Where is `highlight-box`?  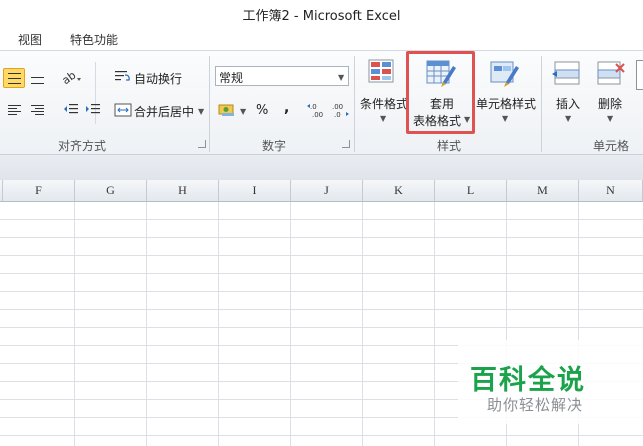 highlight-box is located at coordinates (440, 92).